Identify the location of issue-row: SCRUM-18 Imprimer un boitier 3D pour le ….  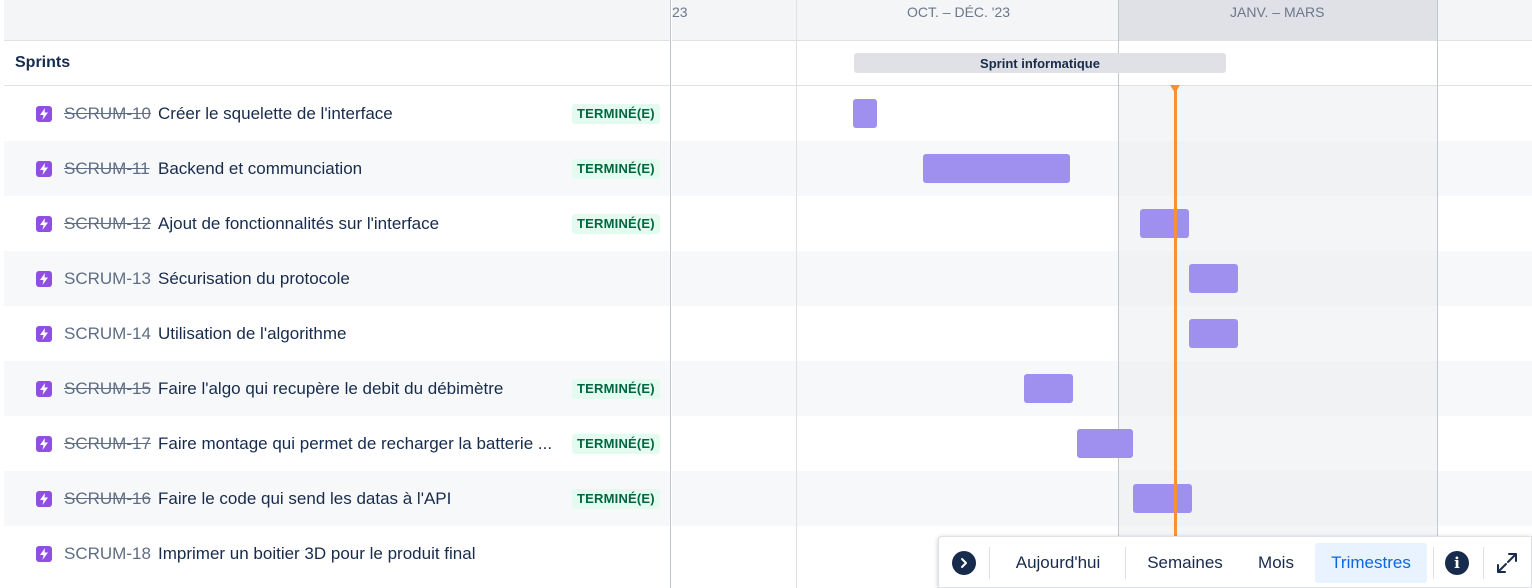
(337, 553).